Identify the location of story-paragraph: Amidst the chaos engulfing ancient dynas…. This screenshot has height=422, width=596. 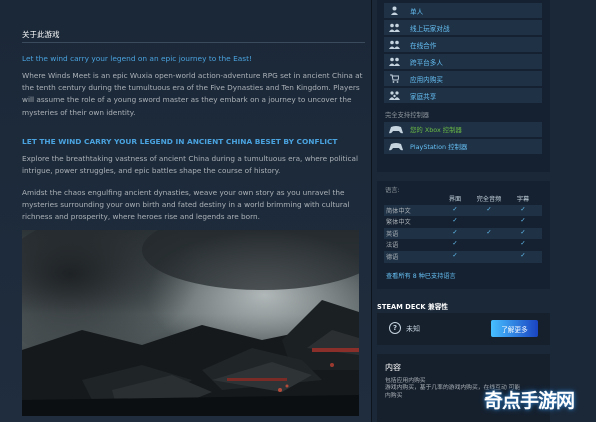
(196, 205).